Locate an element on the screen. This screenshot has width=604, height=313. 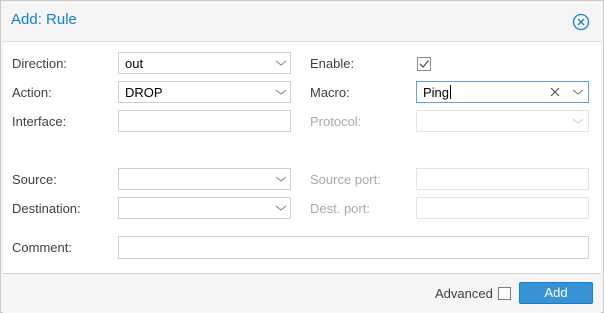
action-label: Action: is located at coordinates (32, 92).